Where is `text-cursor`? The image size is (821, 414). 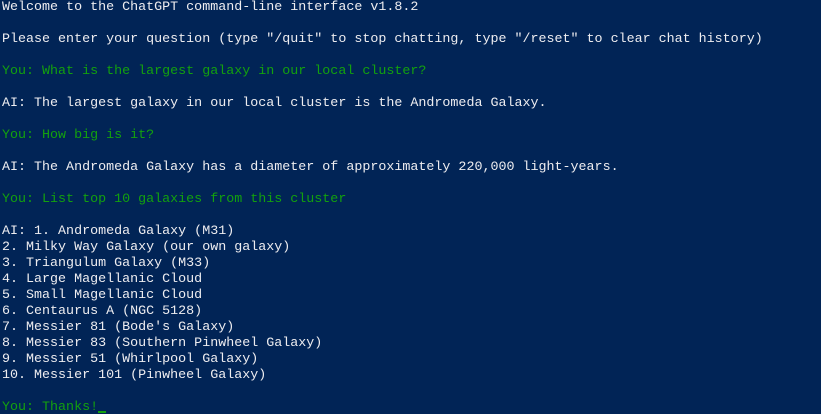
text-cursor is located at coordinates (102, 412).